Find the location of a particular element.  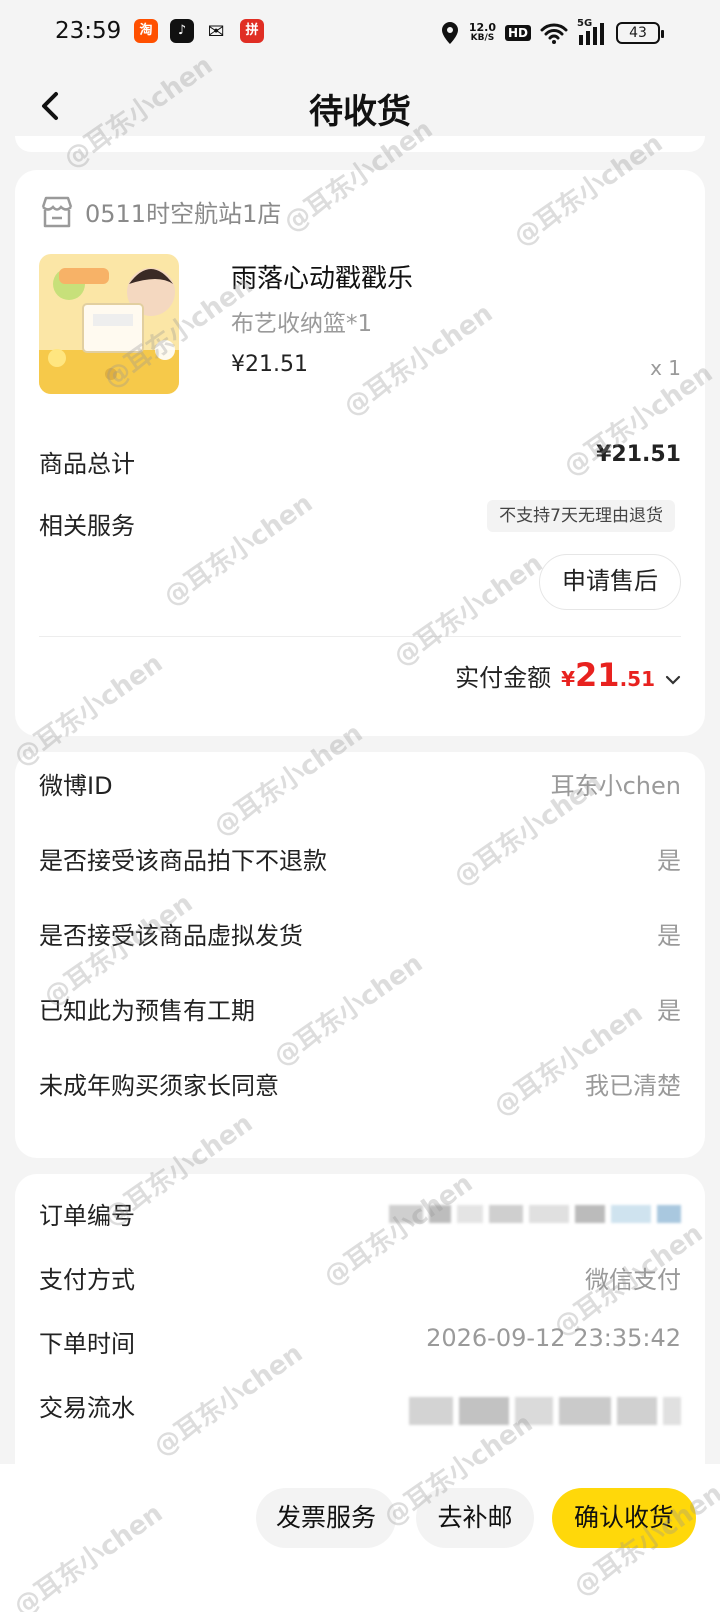

nav-bar: 待收货 is located at coordinates (360, 106).